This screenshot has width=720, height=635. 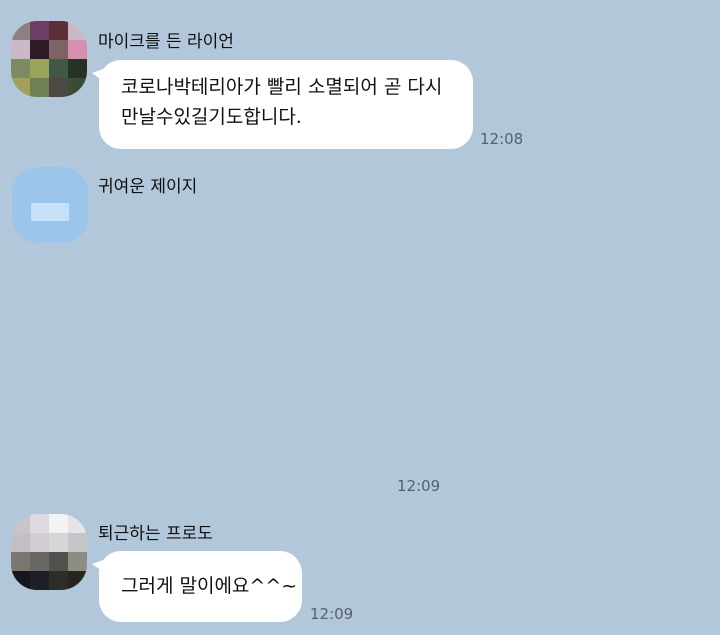 I want to click on message-text-line: 만날수있길기도합니다., so click(x=211, y=117).